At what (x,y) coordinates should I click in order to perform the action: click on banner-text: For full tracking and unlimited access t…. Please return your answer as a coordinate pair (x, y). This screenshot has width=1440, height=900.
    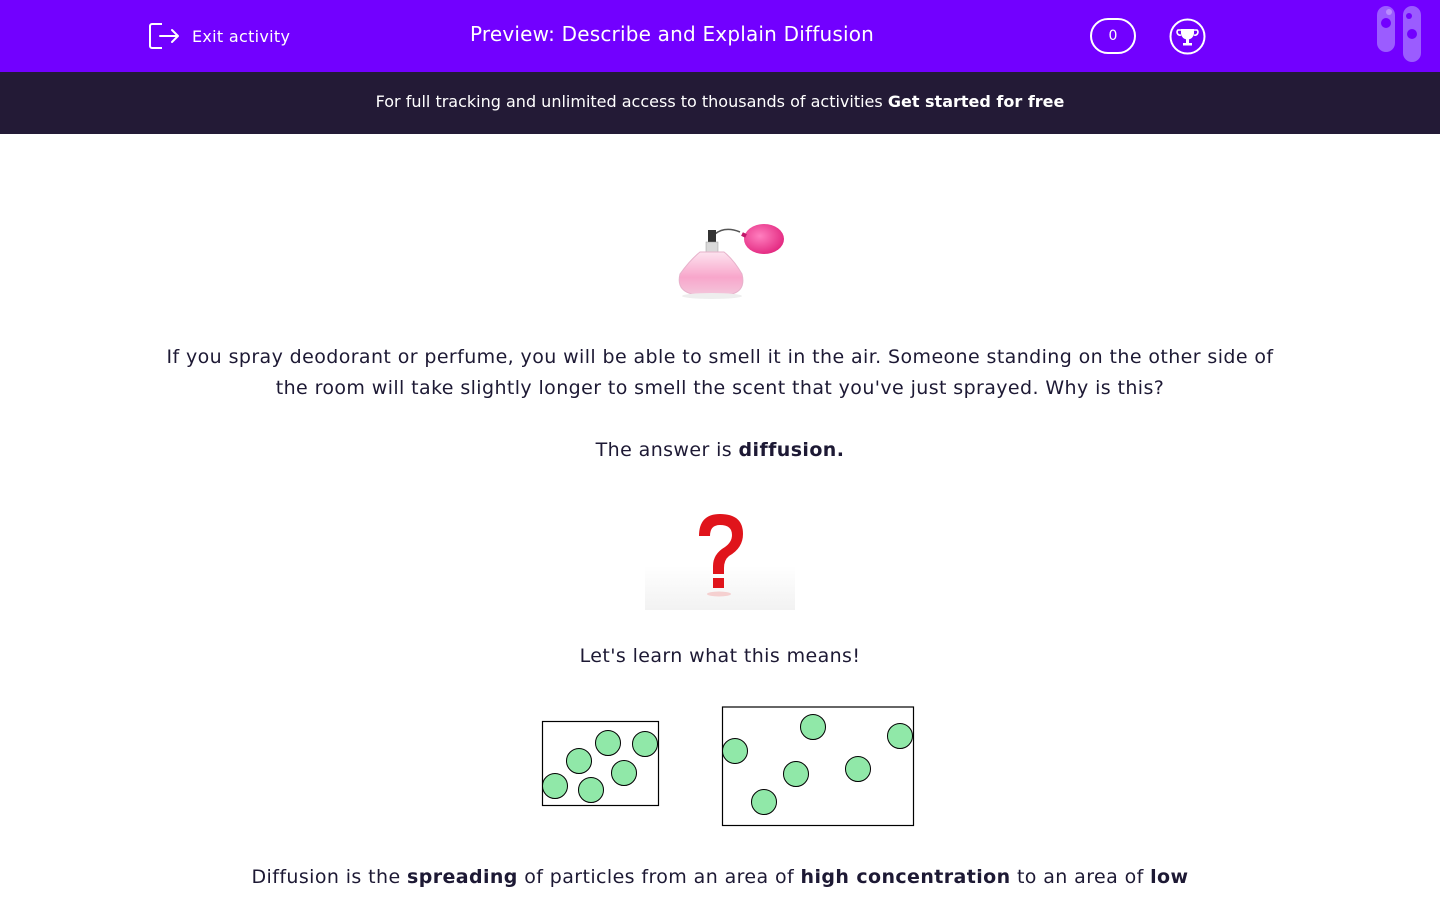
    Looking at the image, I should click on (631, 101).